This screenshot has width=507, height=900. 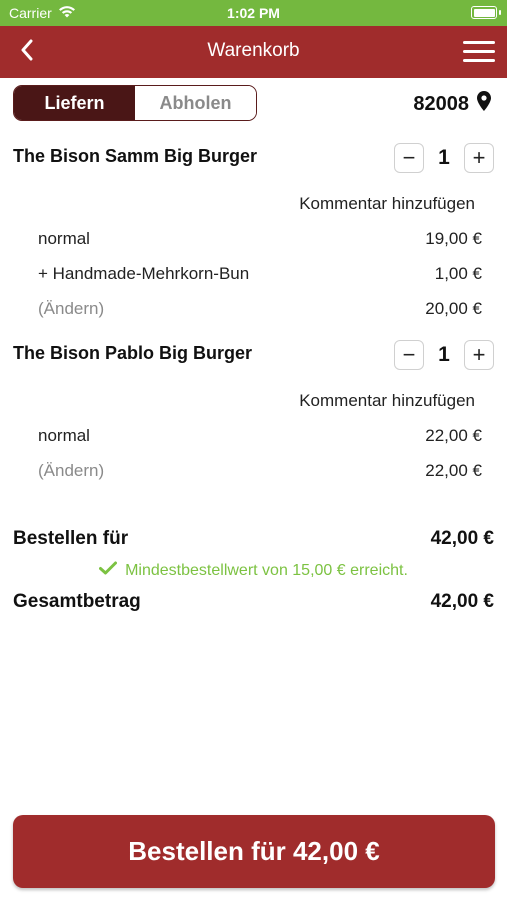 What do you see at coordinates (71, 538) in the screenshot?
I see `order-for-label: Bestellen für` at bounding box center [71, 538].